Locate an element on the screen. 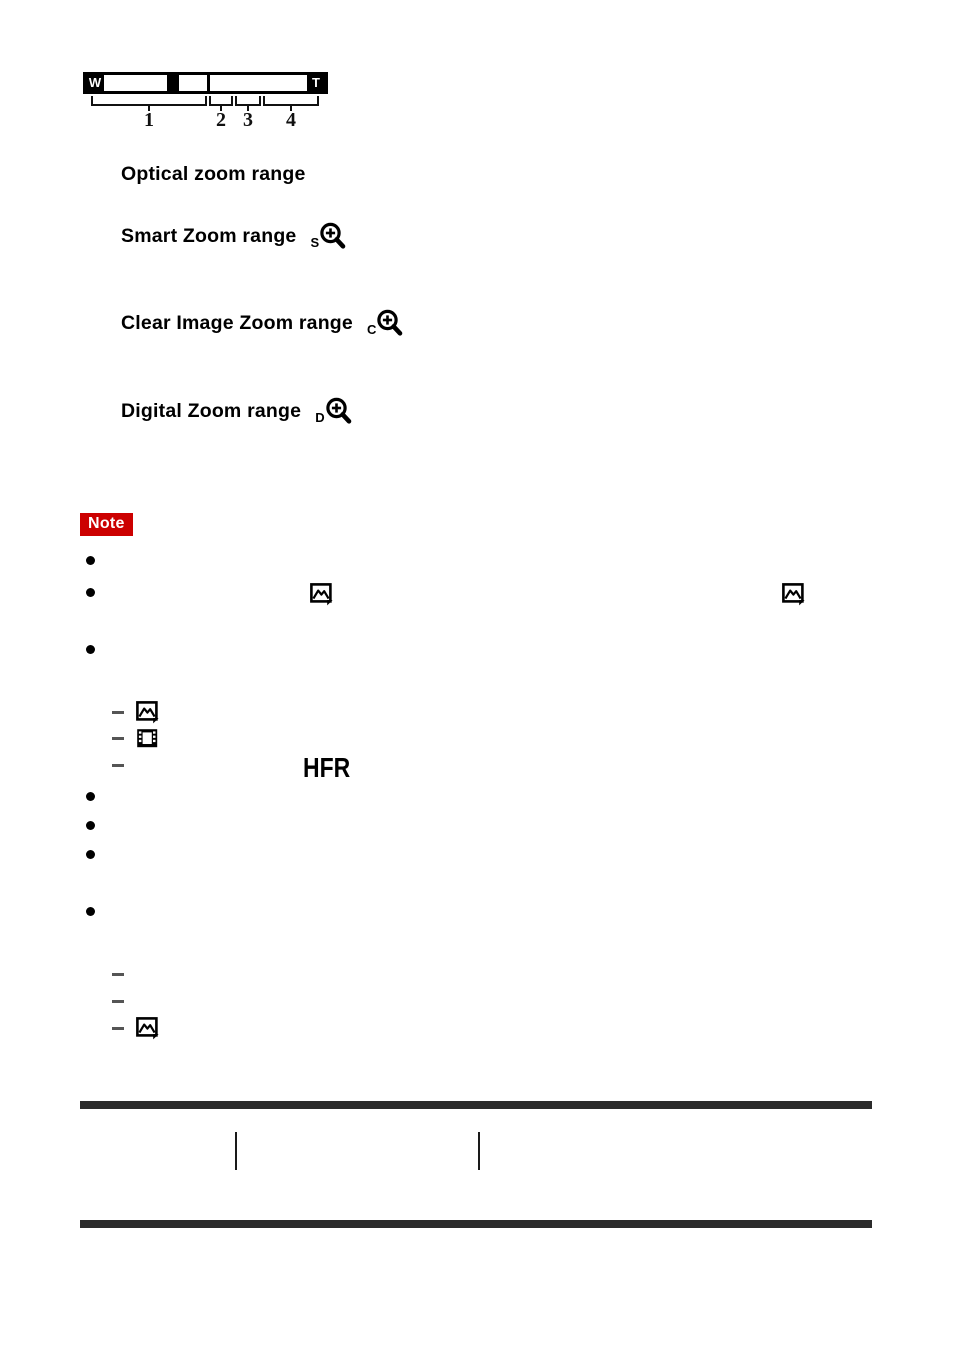 Image resolution: width=954 pixels, height=1351 pixels. legend-row-smart-zoom: Smart Zoom range S is located at coordinates (234, 236).